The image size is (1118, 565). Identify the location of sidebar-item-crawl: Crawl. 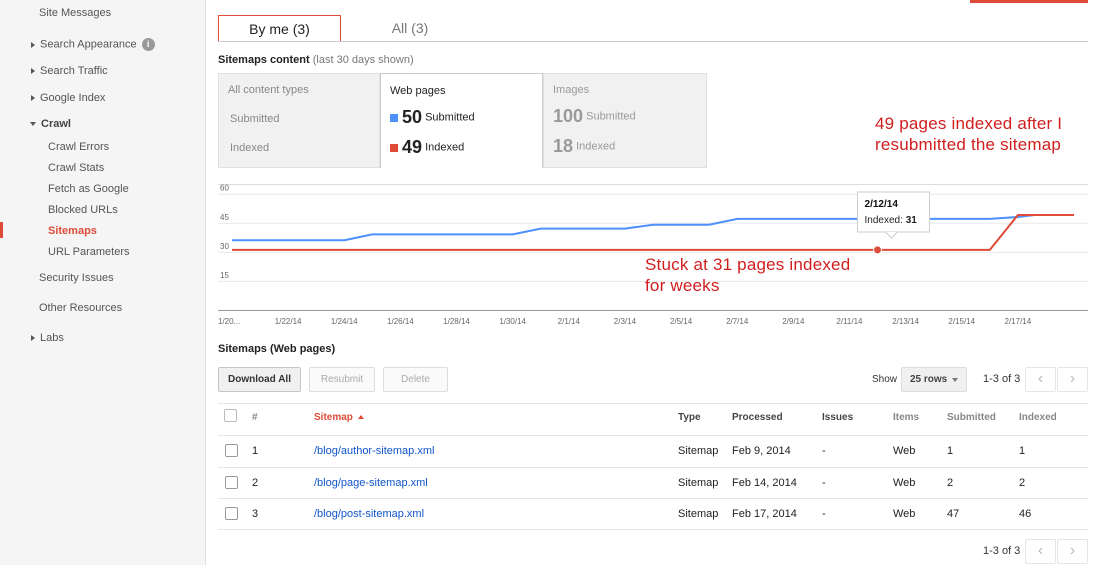
(50, 124).